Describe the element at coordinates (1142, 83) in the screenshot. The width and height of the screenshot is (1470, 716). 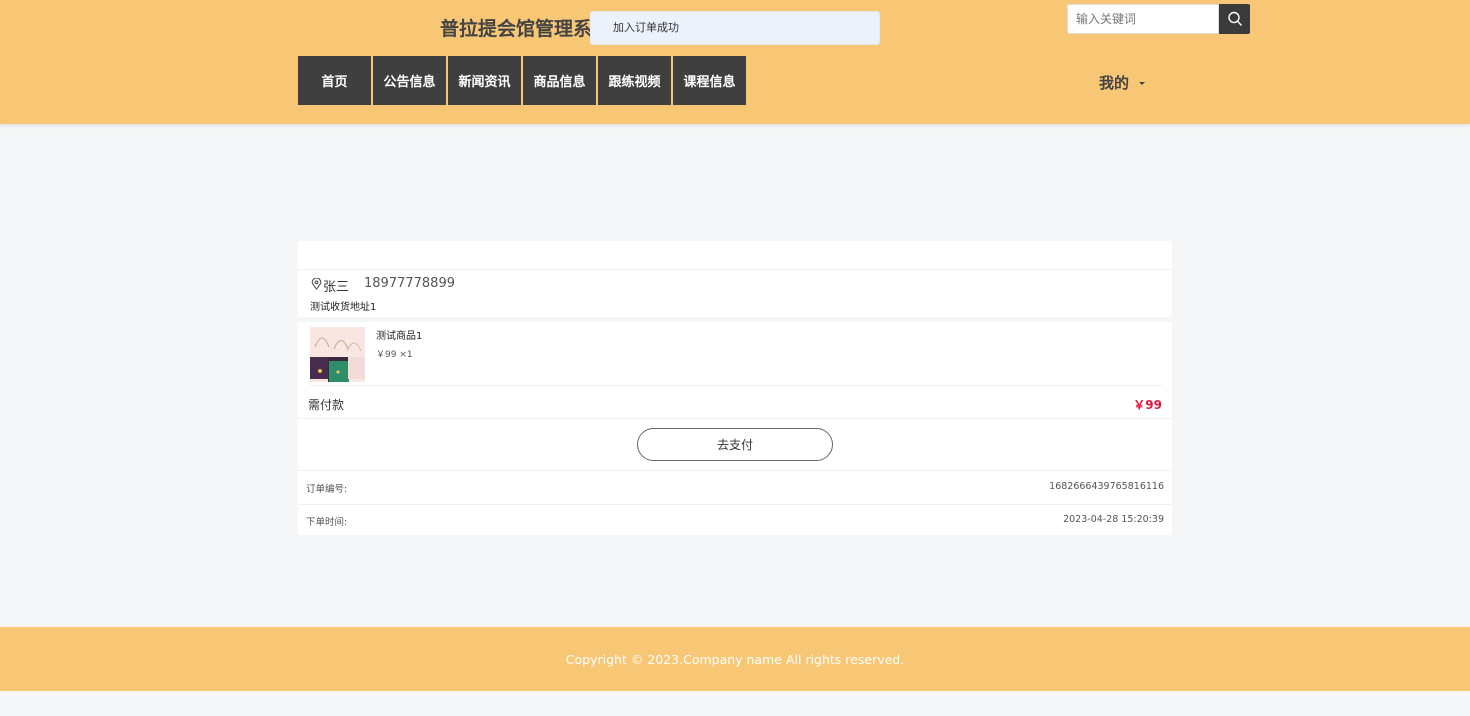
I see `chevron-down-icon` at that location.